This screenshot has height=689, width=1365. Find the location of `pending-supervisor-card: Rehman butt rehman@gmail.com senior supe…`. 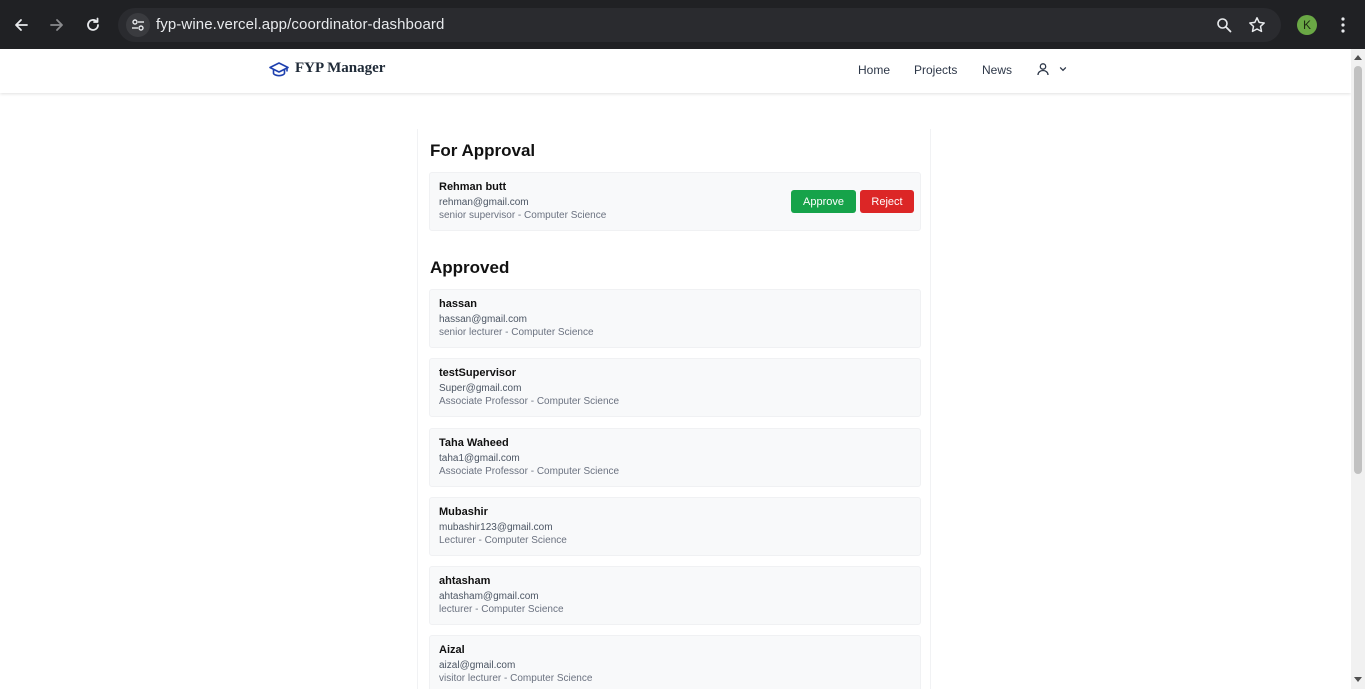

pending-supervisor-card: Rehman butt rehman@gmail.com senior supe… is located at coordinates (675, 201).